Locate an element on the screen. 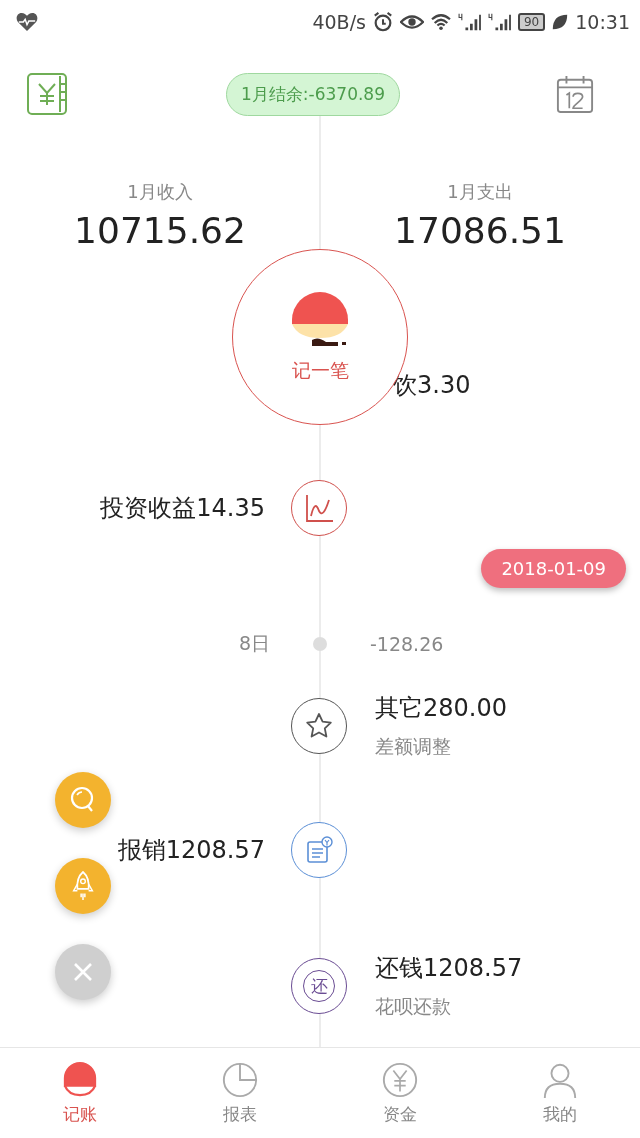  search-button is located at coordinates (83, 800).